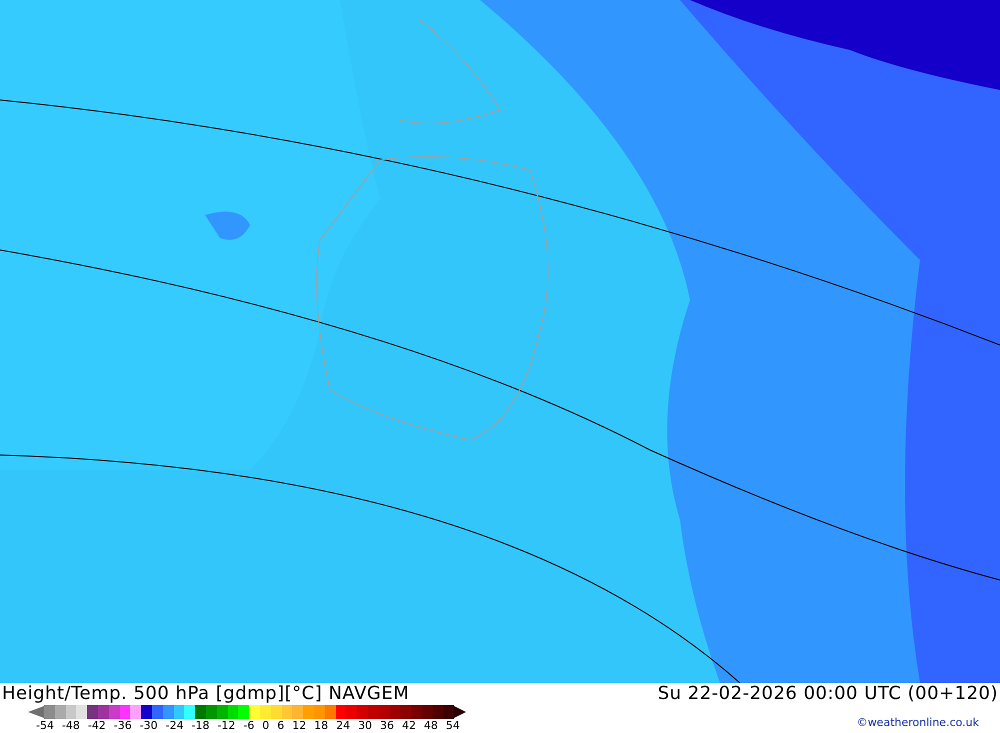 The width and height of the screenshot is (1000, 733). I want to click on scale-label: 12, so click(299, 725).